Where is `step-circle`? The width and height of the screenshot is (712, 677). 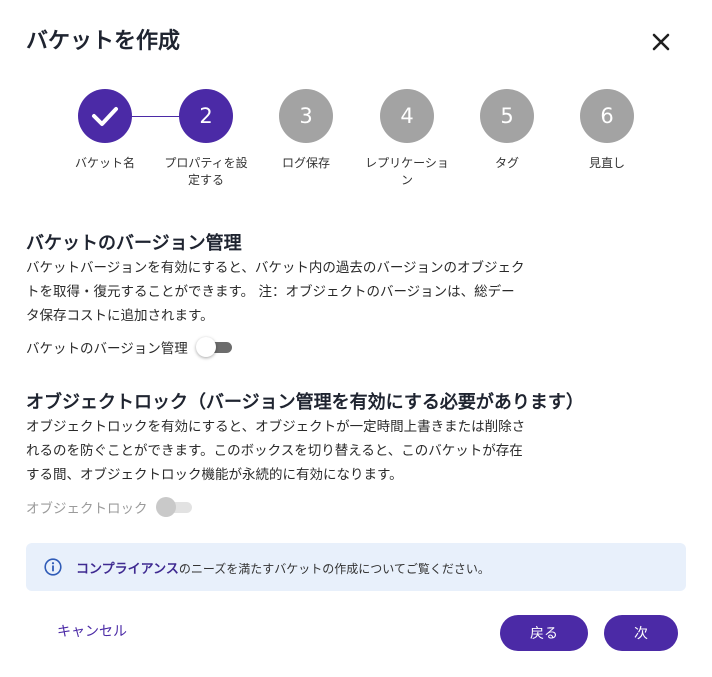
step-circle is located at coordinates (105, 116).